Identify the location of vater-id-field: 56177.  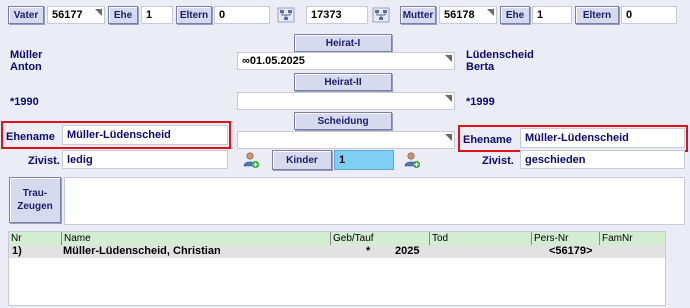
(76, 15).